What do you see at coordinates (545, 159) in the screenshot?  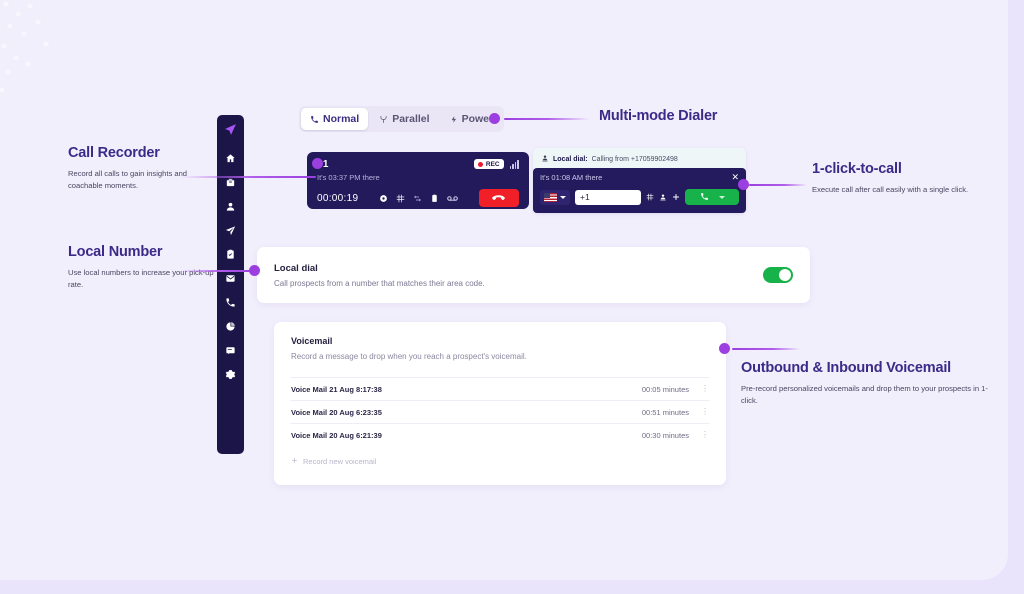 I see `person-pin-icon` at bounding box center [545, 159].